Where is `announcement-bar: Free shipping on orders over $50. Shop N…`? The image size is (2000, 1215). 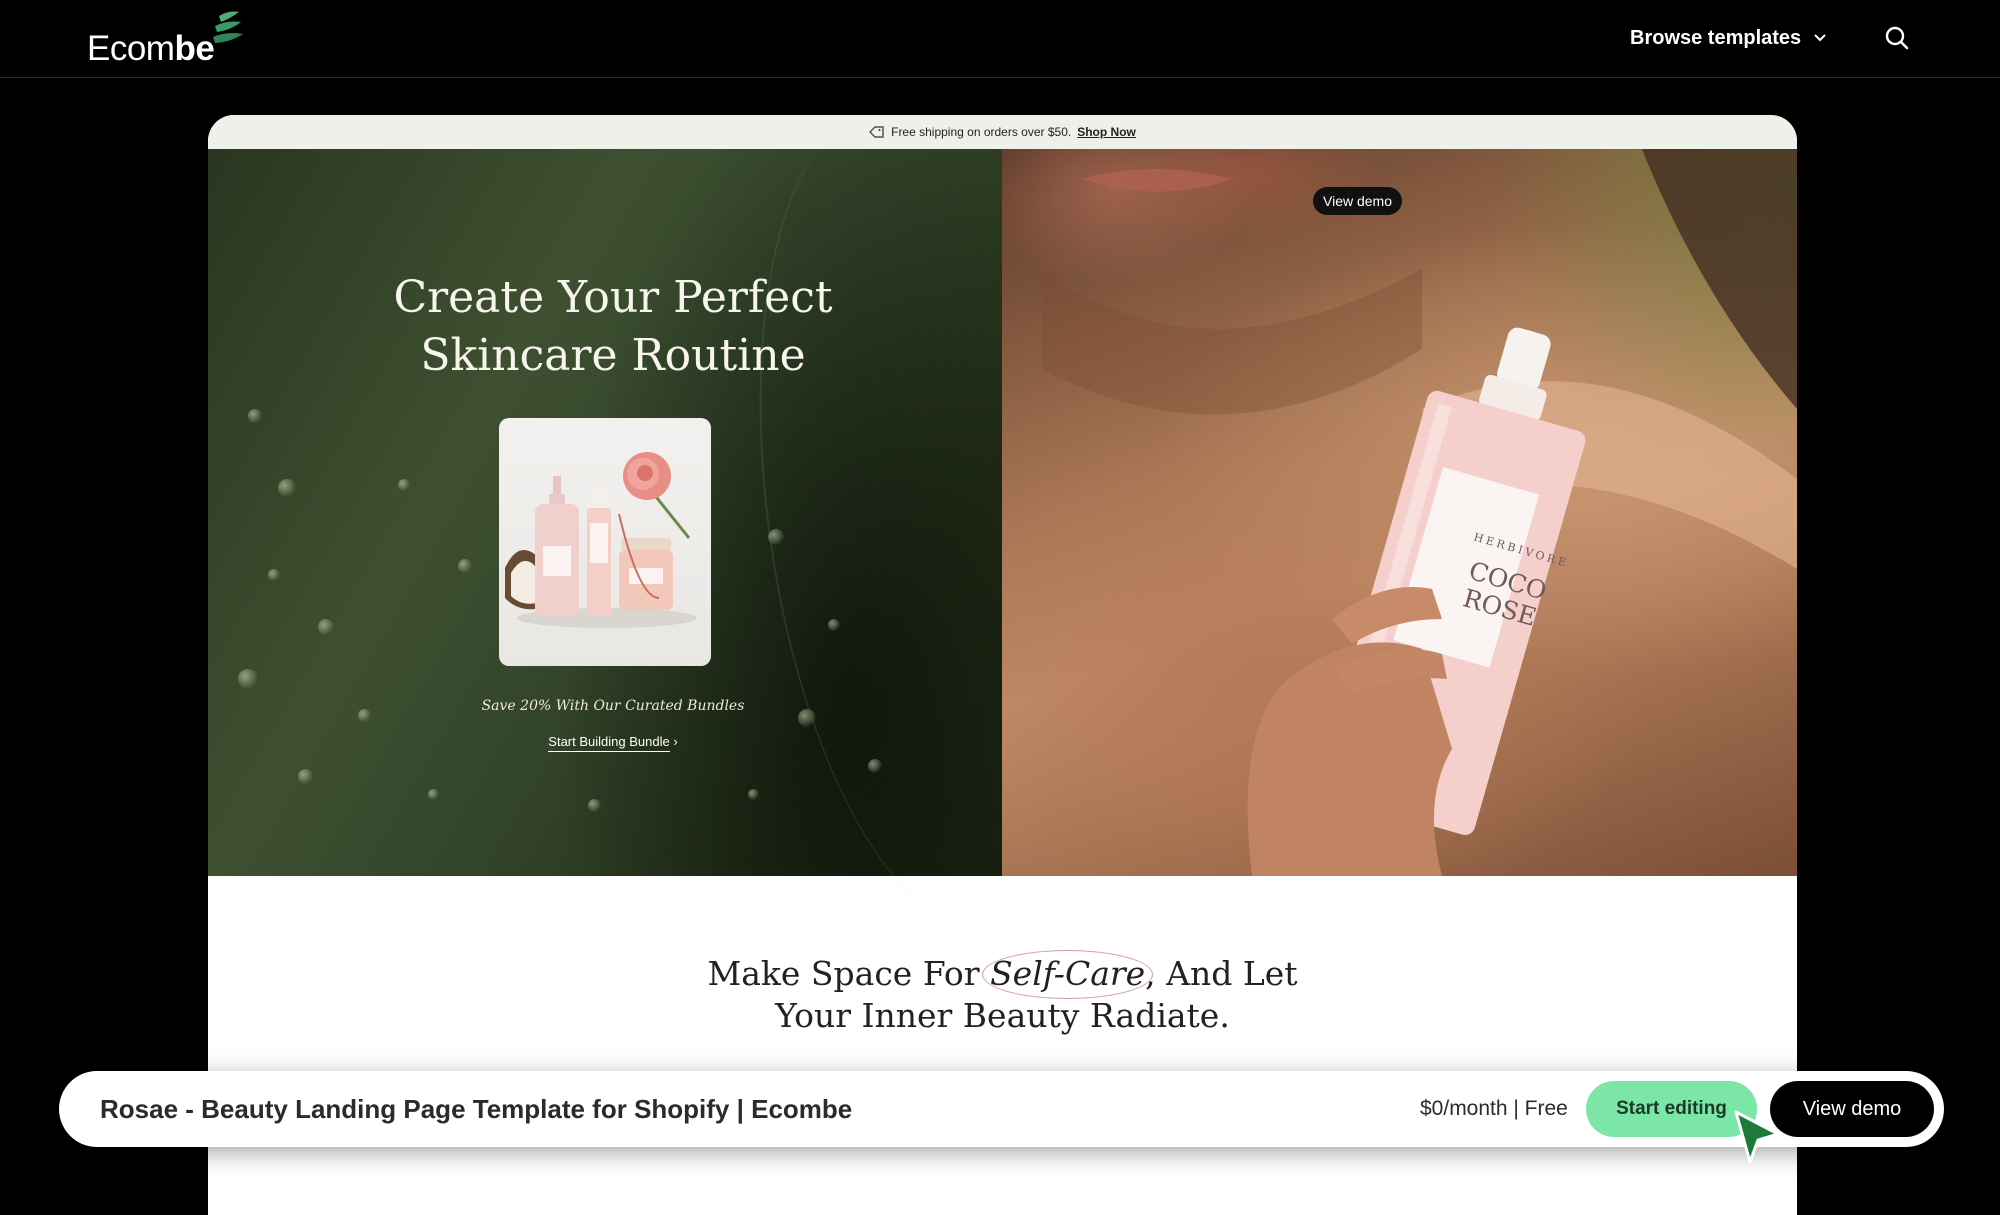 announcement-bar: Free shipping on orders over $50. Shop N… is located at coordinates (1002, 132).